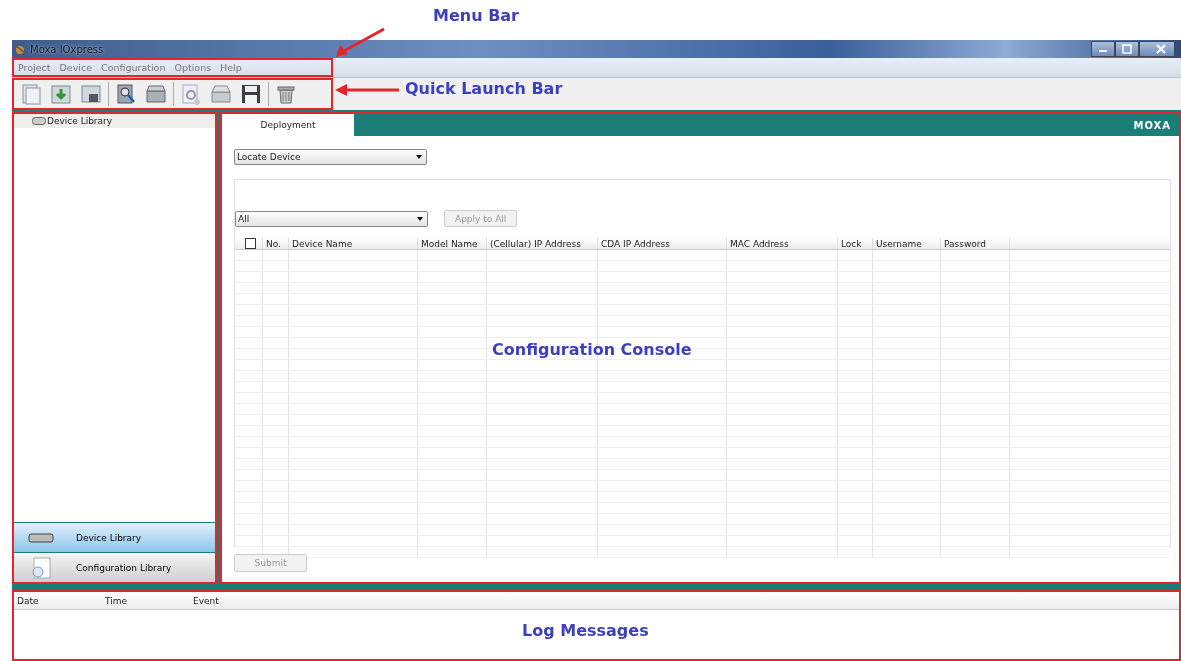 This screenshot has width=1181, height=661. I want to click on menu-item: Project, so click(34, 67).